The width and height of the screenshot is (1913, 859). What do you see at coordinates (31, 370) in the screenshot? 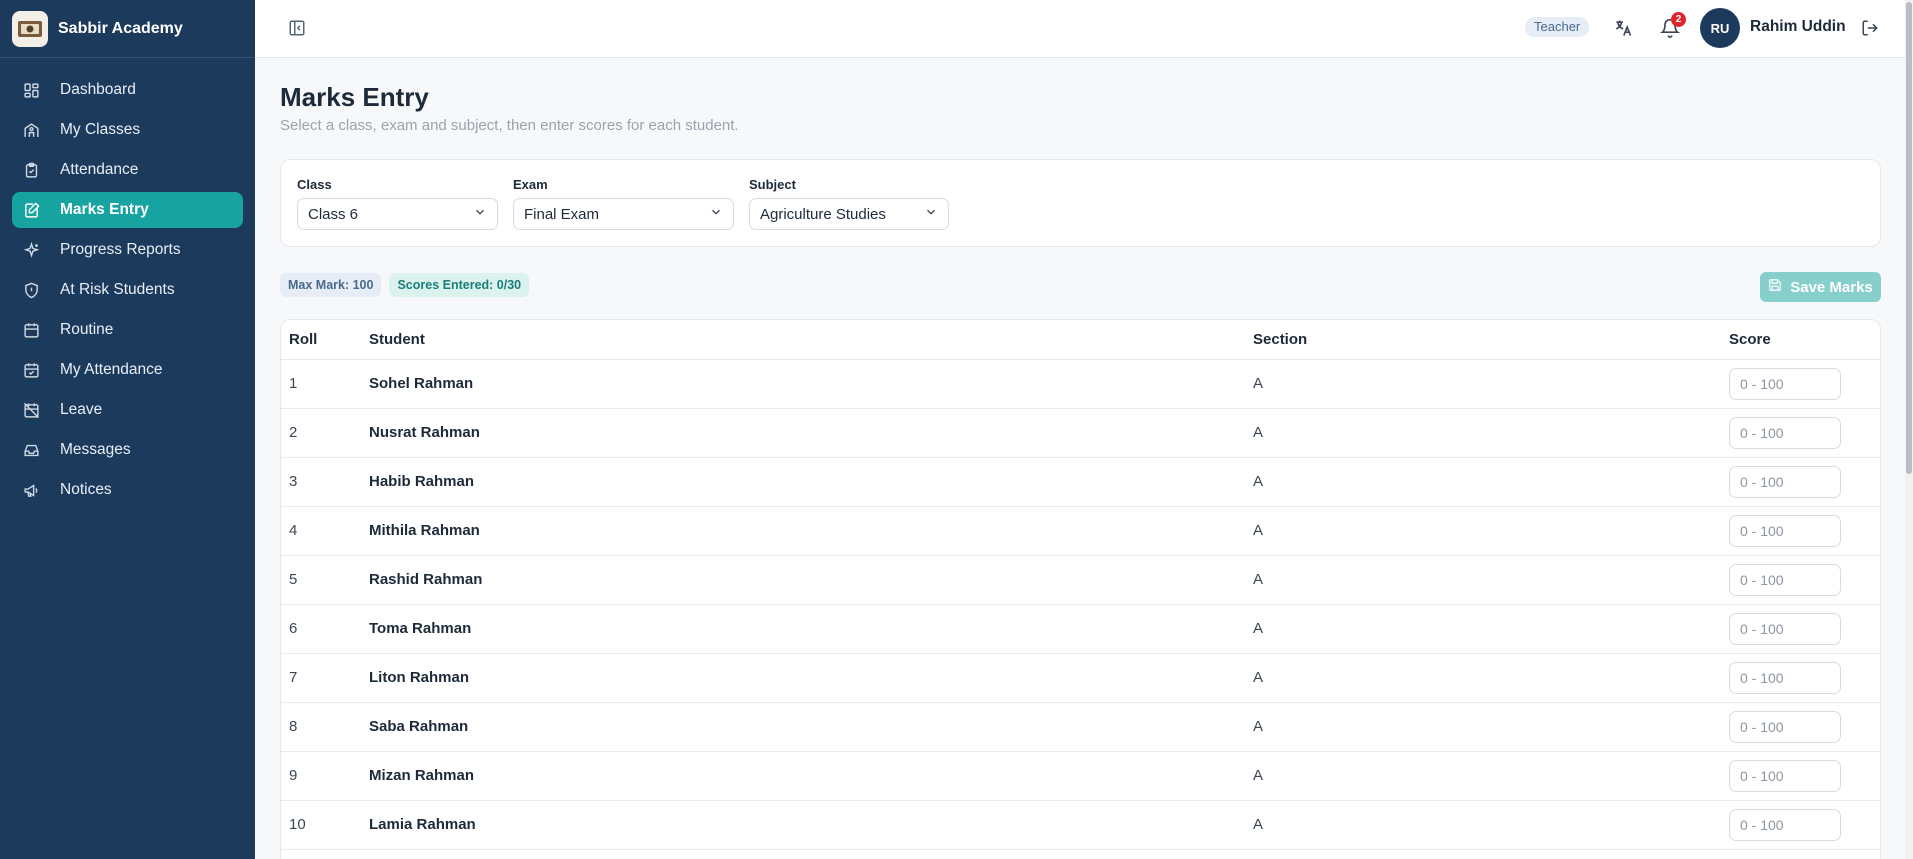
I see `calendar-check-icon` at bounding box center [31, 370].